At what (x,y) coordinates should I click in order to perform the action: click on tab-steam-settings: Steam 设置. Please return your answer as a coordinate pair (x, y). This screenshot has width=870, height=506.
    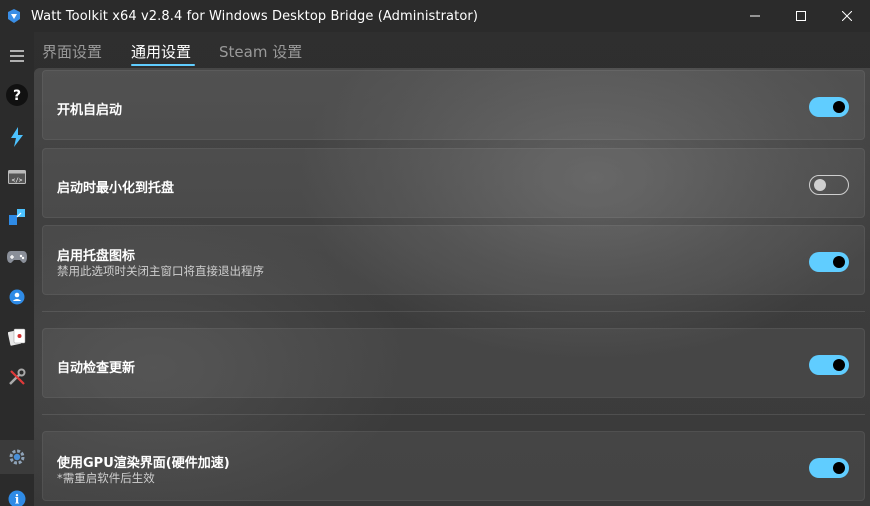
    Looking at the image, I should click on (260, 51).